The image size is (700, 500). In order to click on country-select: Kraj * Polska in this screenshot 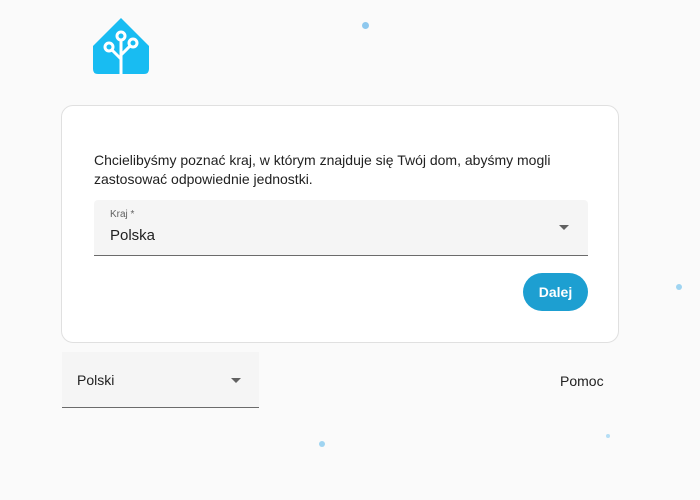, I will do `click(341, 228)`.